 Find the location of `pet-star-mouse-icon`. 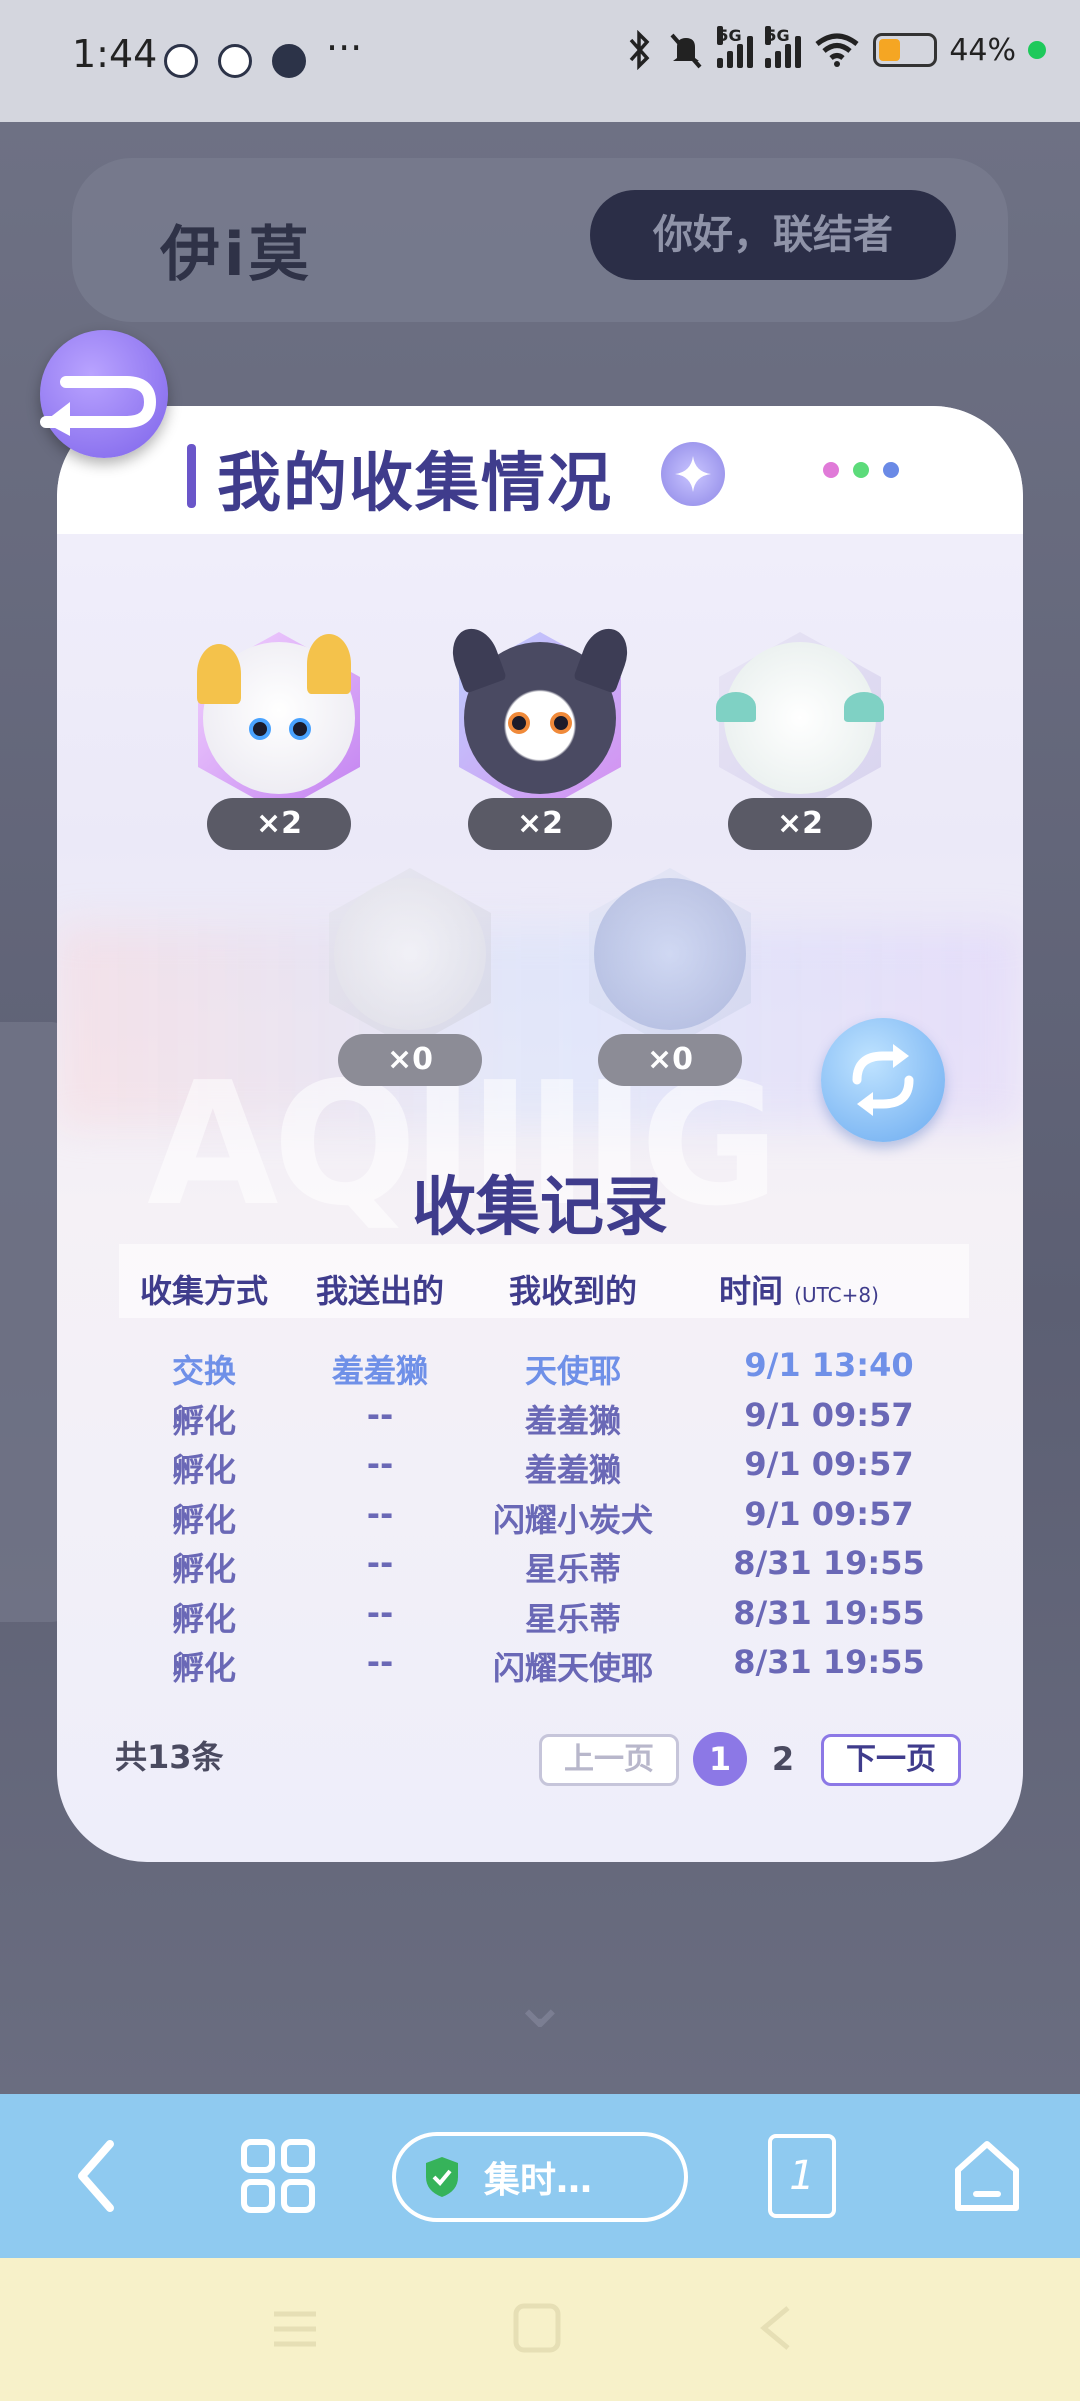

pet-star-mouse-icon is located at coordinates (670, 954).